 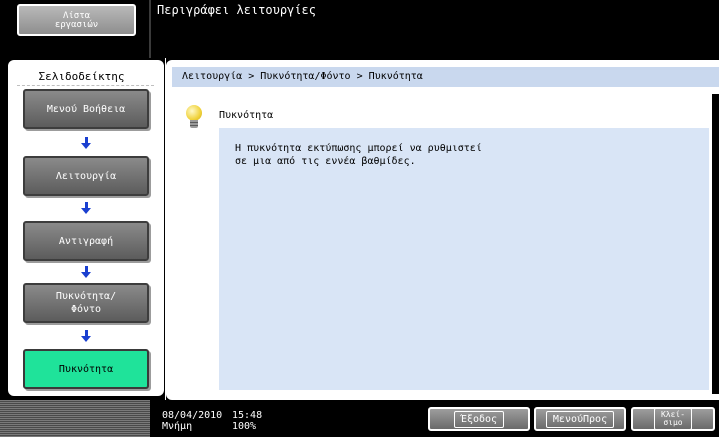 I want to click on nav-item-density-background: Πυκνότητα/ Φόντο, so click(x=86, y=303).